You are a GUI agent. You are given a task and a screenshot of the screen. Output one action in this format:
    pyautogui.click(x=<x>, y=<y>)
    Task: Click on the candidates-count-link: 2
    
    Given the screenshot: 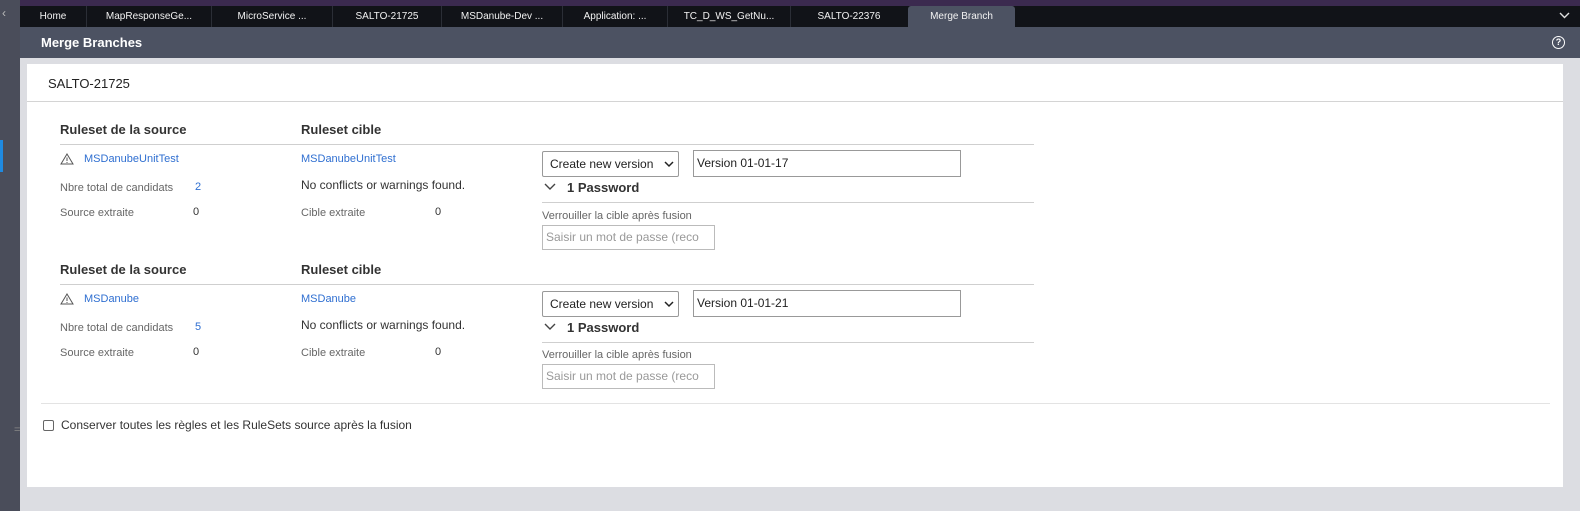 What is the action you would take?
    pyautogui.click(x=198, y=187)
    